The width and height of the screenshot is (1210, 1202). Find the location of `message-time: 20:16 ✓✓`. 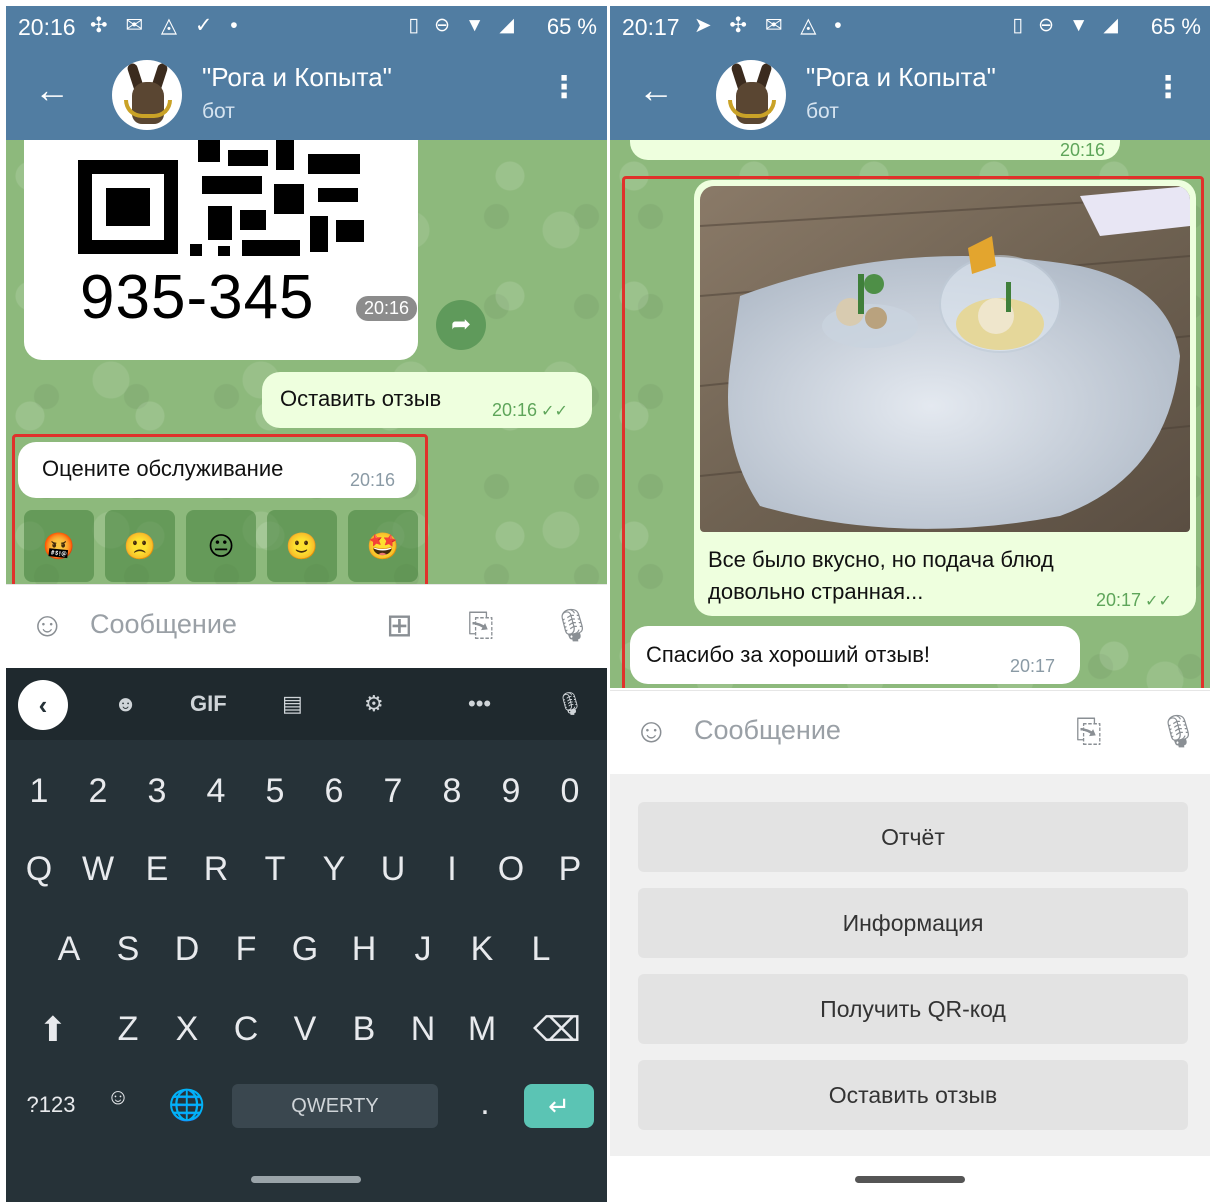

message-time: 20:16 ✓✓ is located at coordinates (530, 410).